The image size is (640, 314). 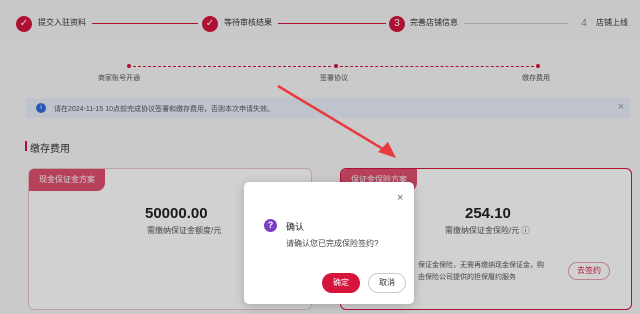 What do you see at coordinates (400, 198) in the screenshot?
I see `close-icon: ×` at bounding box center [400, 198].